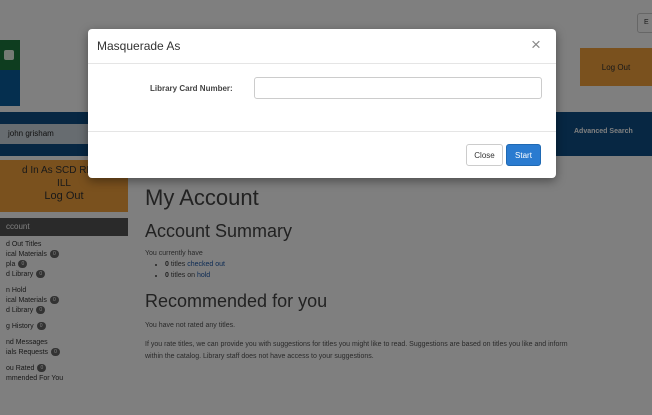  What do you see at coordinates (536, 44) in the screenshot?
I see `close-icon: ×` at bounding box center [536, 44].